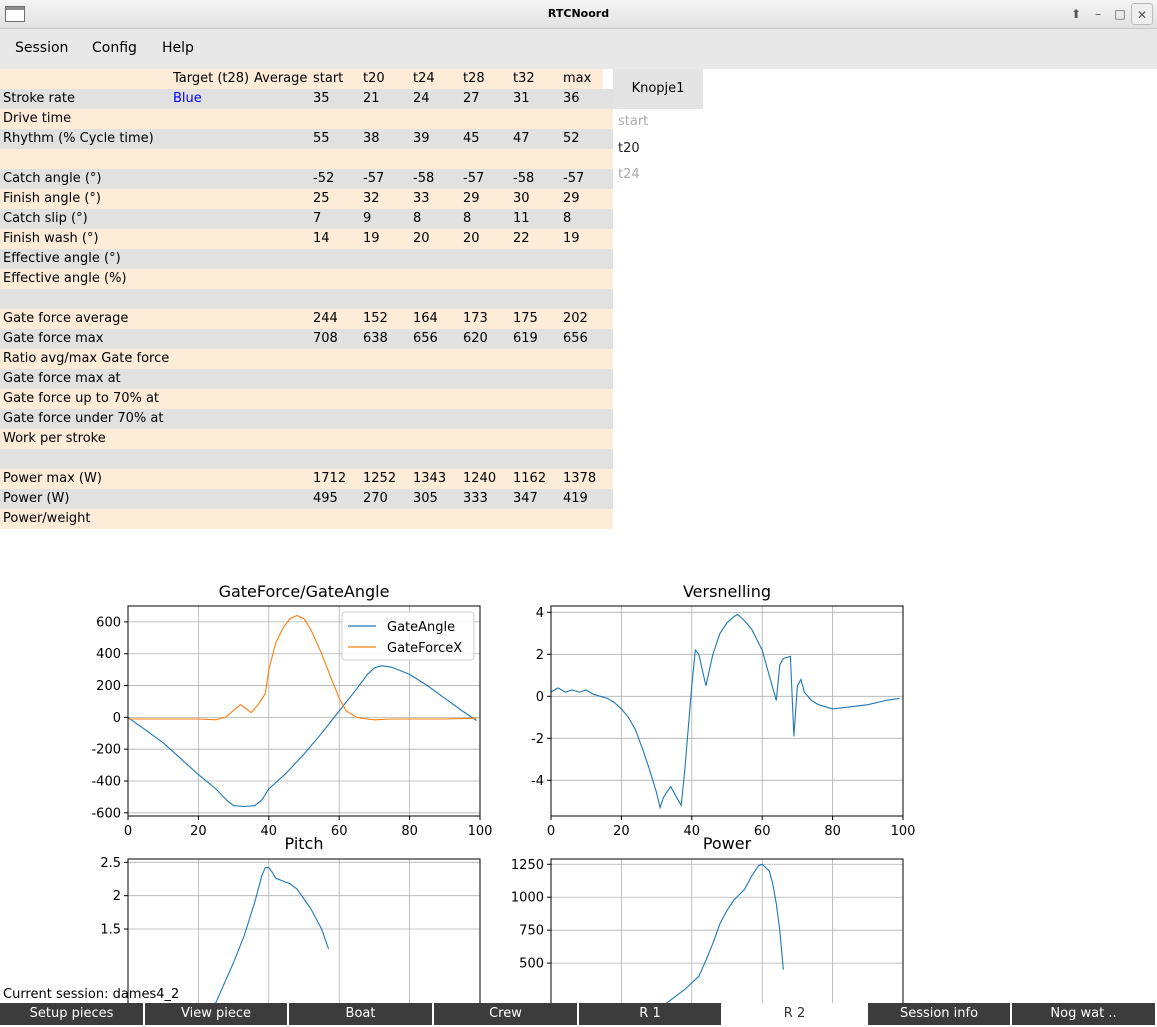 This screenshot has height=1027, width=1157. I want to click on tab-nog-wat: Nog wat .., so click(1083, 1014).